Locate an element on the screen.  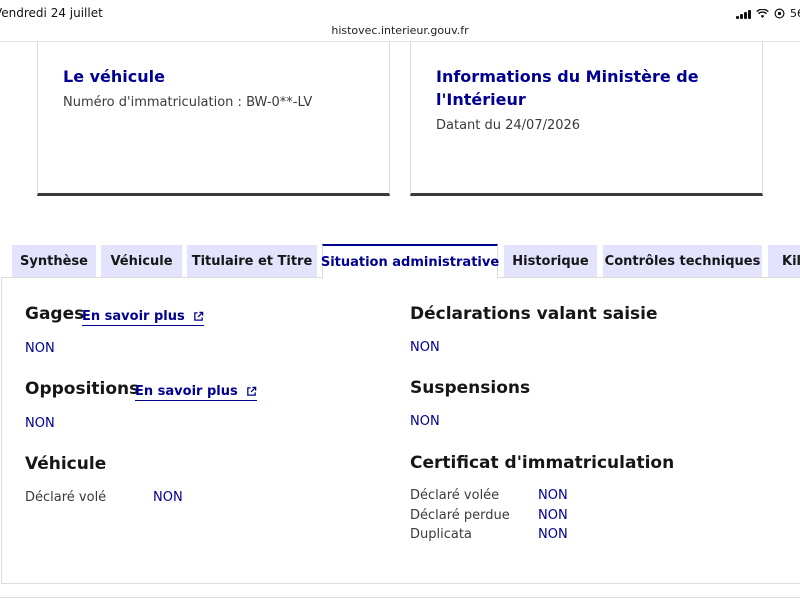
suspensions-title: Suspensions is located at coordinates (470, 388).